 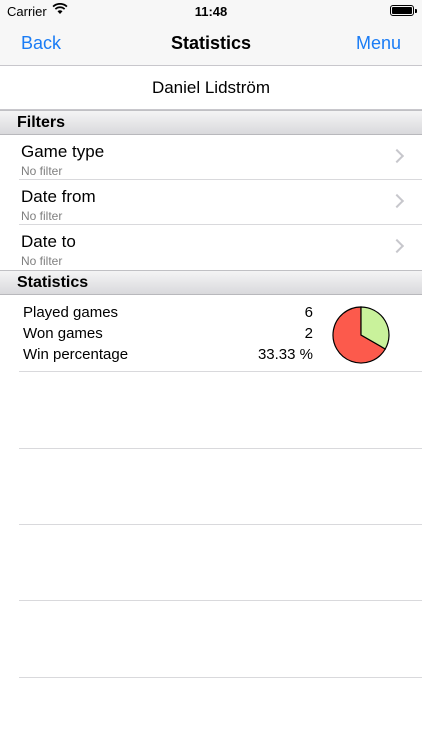 What do you see at coordinates (211, 202) in the screenshot?
I see `filter-row-date-from: Date from No filter` at bounding box center [211, 202].